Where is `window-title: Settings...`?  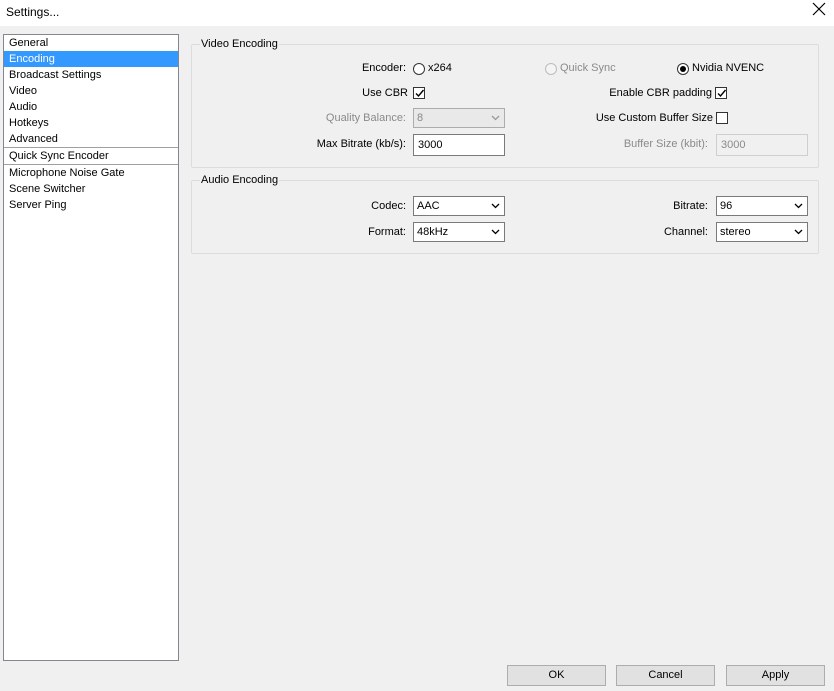
window-title: Settings... is located at coordinates (33, 12).